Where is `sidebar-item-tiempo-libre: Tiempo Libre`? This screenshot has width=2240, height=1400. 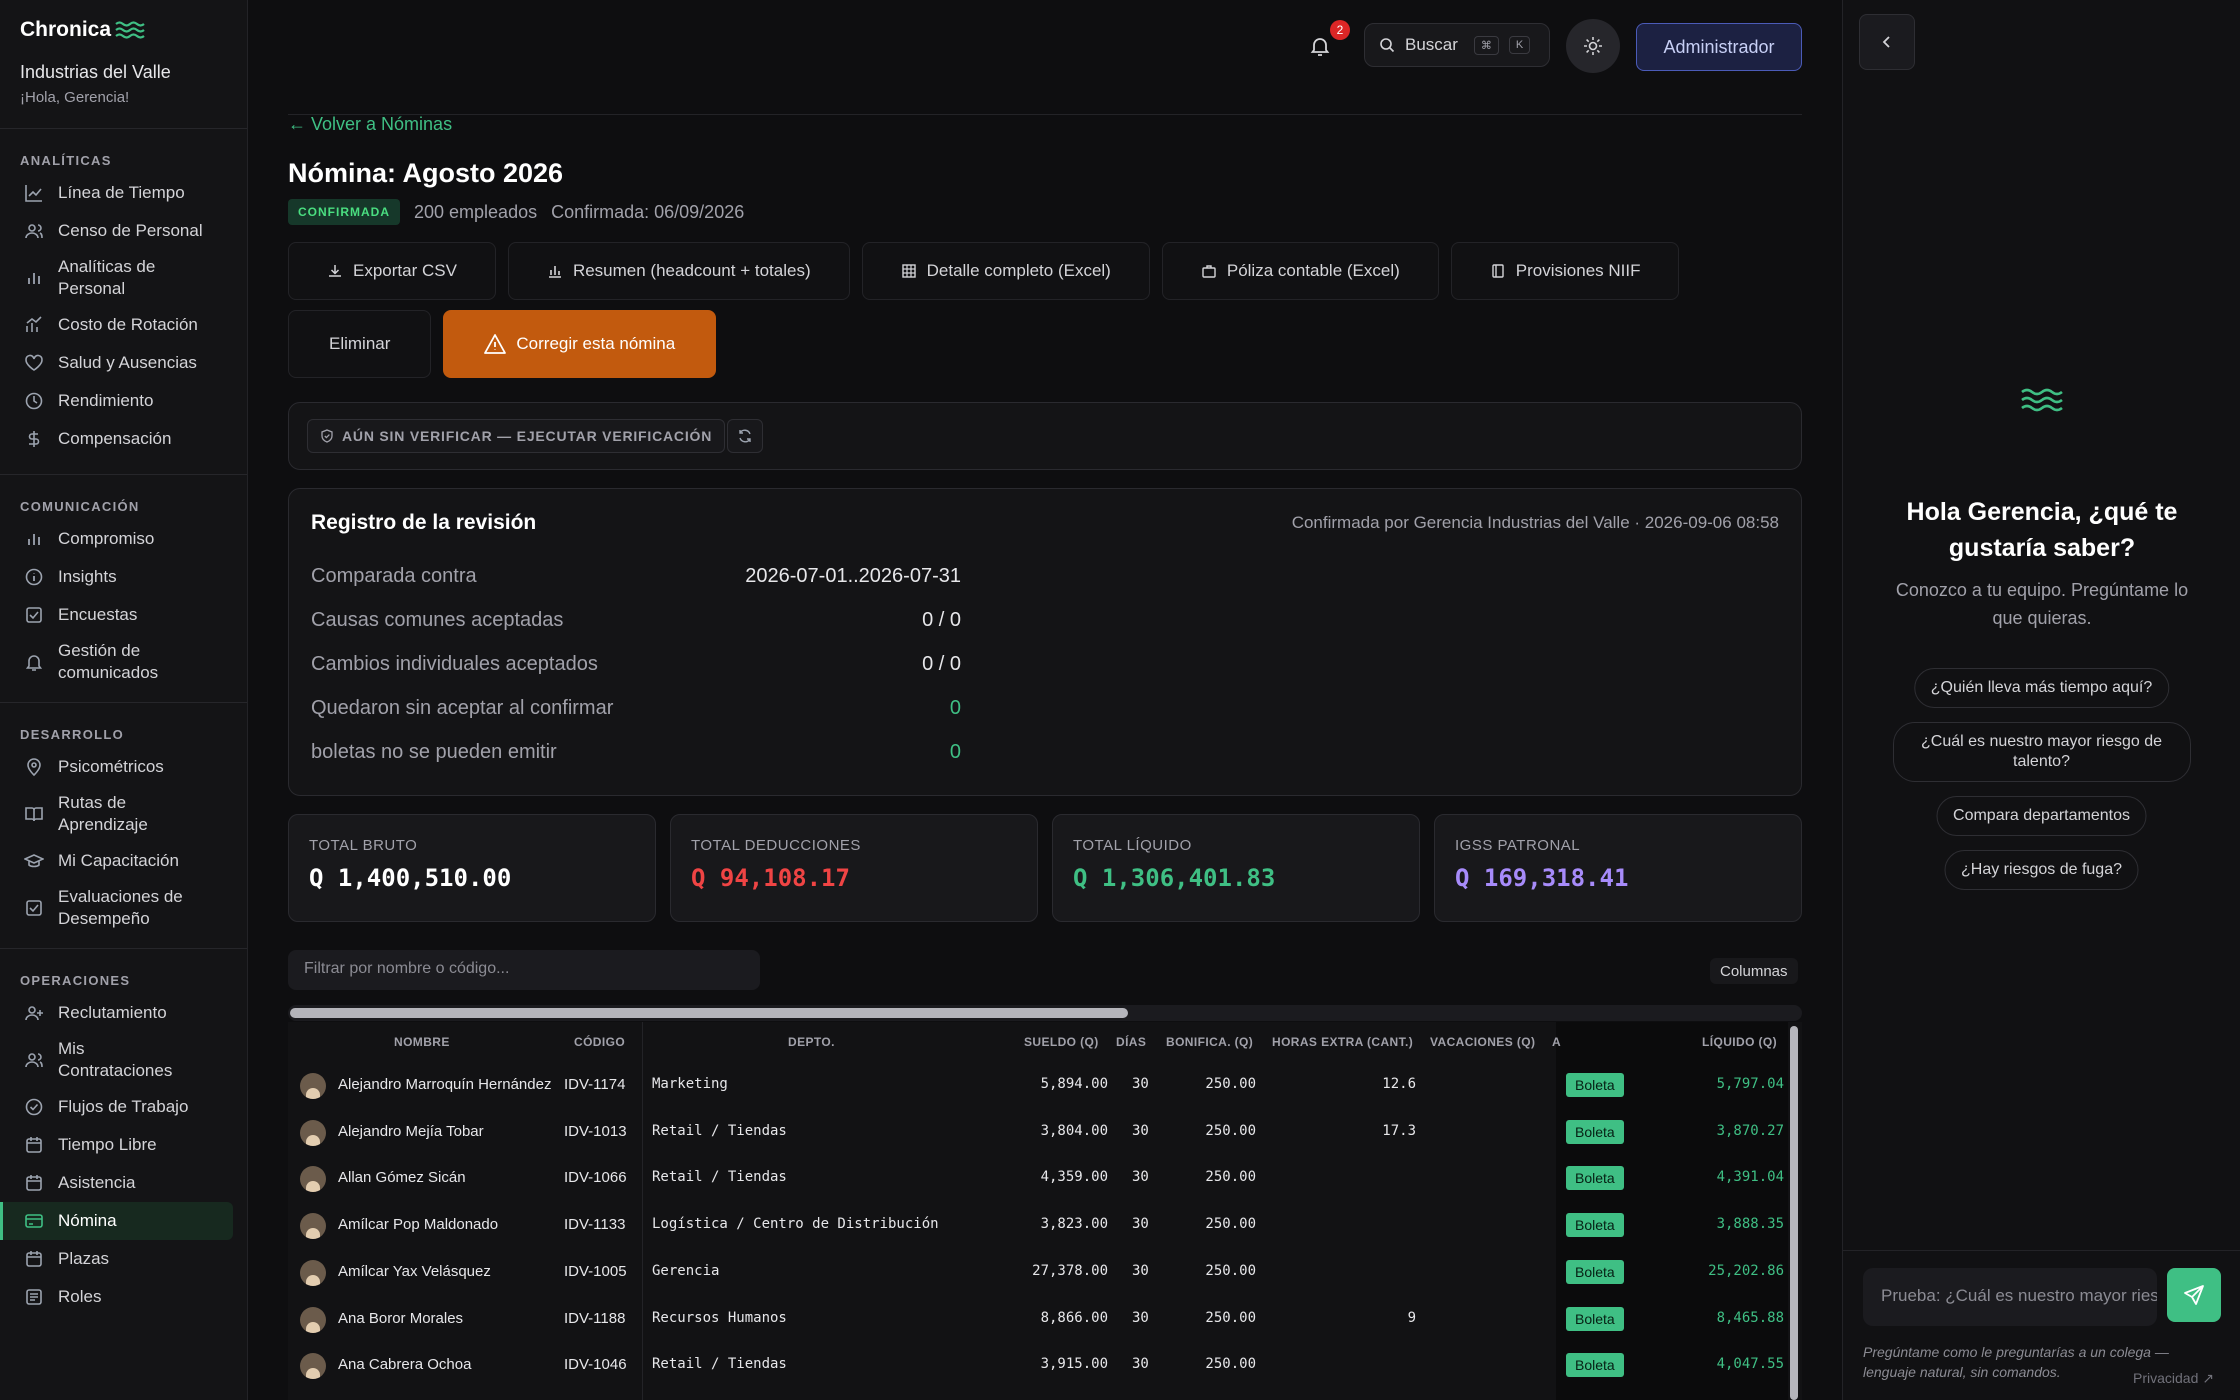
sidebar-item-tiempo-libre: Tiempo Libre is located at coordinates (123, 1145).